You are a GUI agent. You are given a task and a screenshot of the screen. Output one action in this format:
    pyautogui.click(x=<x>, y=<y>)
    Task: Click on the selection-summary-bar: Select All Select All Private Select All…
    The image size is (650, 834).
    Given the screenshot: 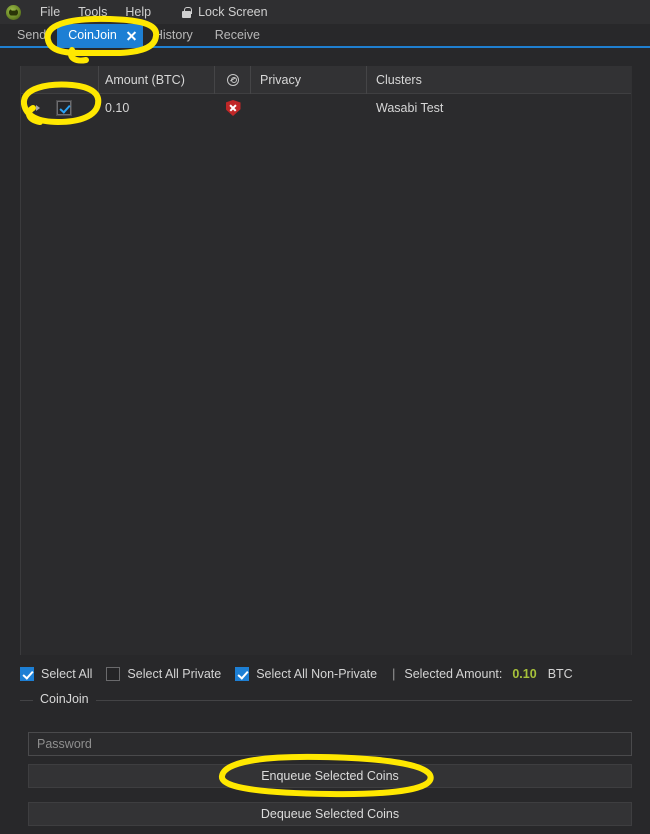 What is the action you would take?
    pyautogui.click(x=326, y=674)
    